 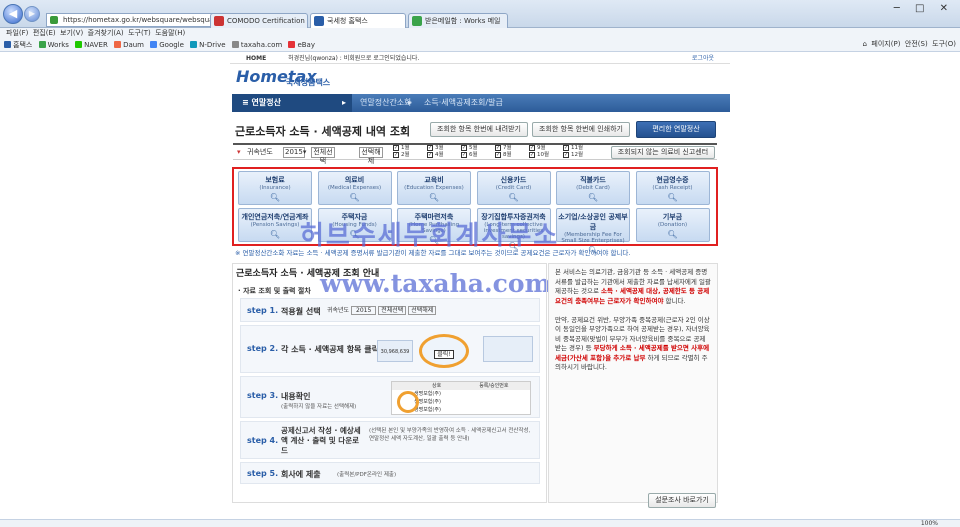 I want to click on nav-year-end: ≡ 연말정산 ▸, so click(x=292, y=103).